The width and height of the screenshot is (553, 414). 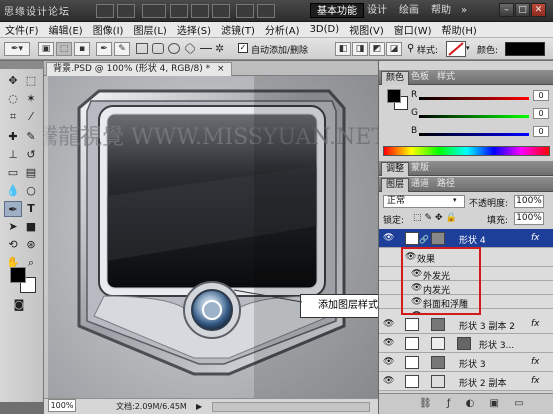 What do you see at coordinates (466, 403) in the screenshot?
I see `layers-panel-footer: ⛓ ƒ ◐ ▣ ▭ 🗑` at bounding box center [466, 403].